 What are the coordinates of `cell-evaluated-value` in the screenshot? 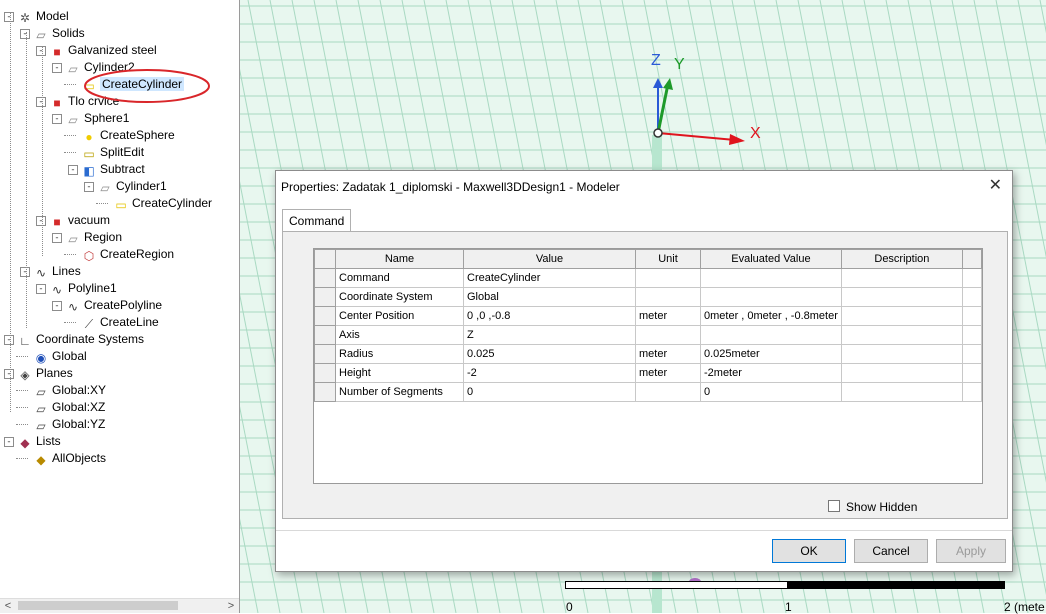 It's located at (771, 278).